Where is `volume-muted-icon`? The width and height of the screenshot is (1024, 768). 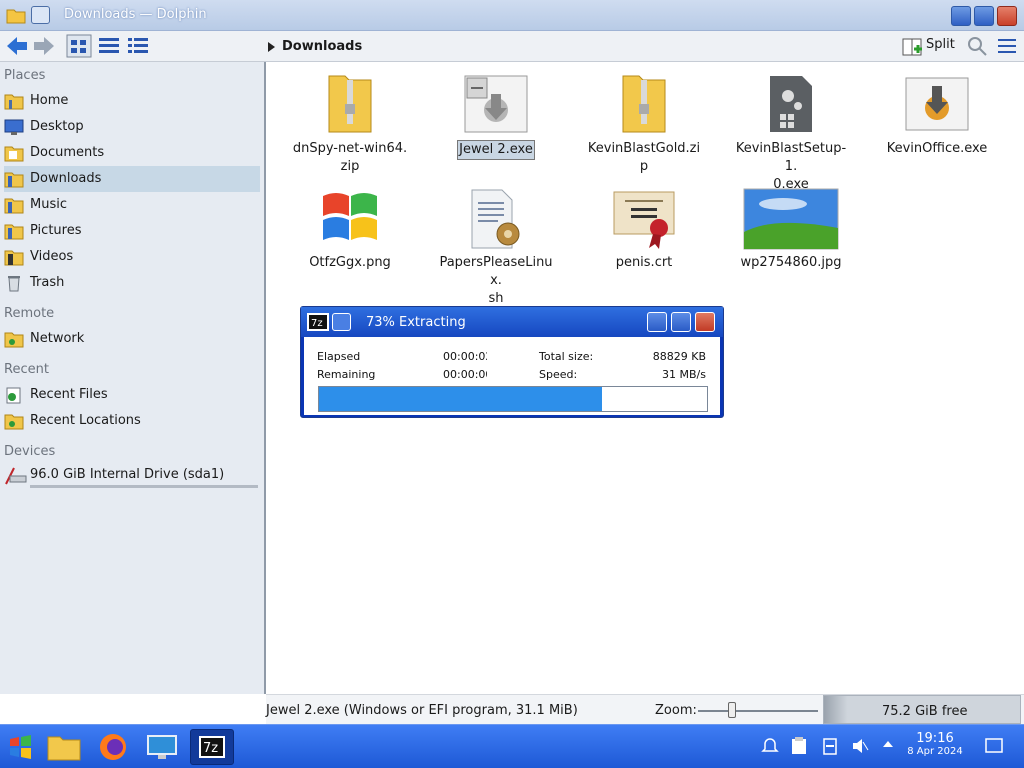
volume-muted-icon is located at coordinates (860, 748).